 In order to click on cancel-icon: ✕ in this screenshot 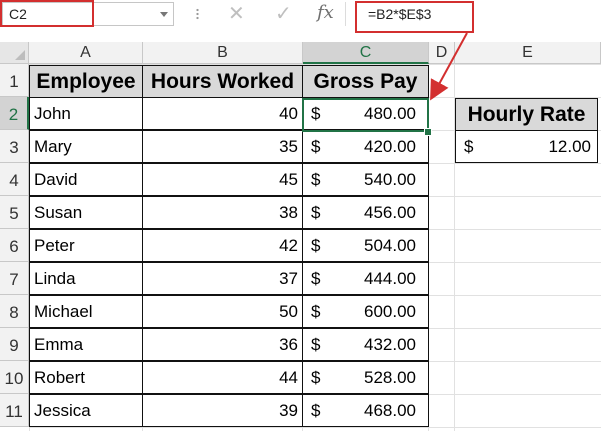, I will do `click(236, 14)`.